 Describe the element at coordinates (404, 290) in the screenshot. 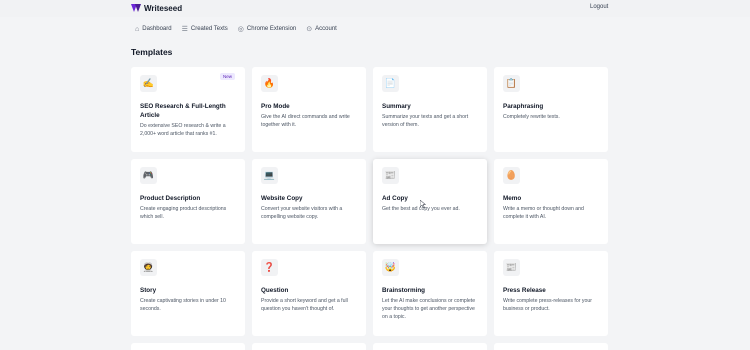

I see `card-title: Brainstorming` at that location.